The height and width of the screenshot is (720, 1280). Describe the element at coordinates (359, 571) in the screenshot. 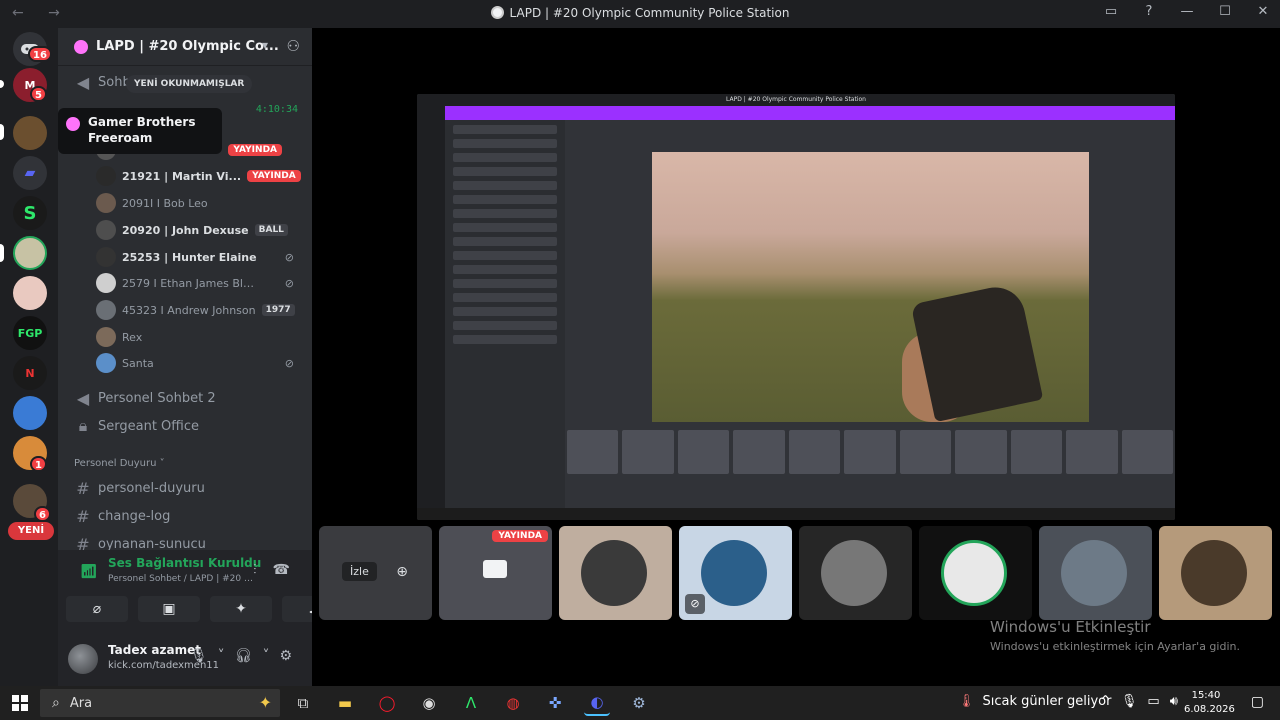

I see `watch-button: İzle` at that location.